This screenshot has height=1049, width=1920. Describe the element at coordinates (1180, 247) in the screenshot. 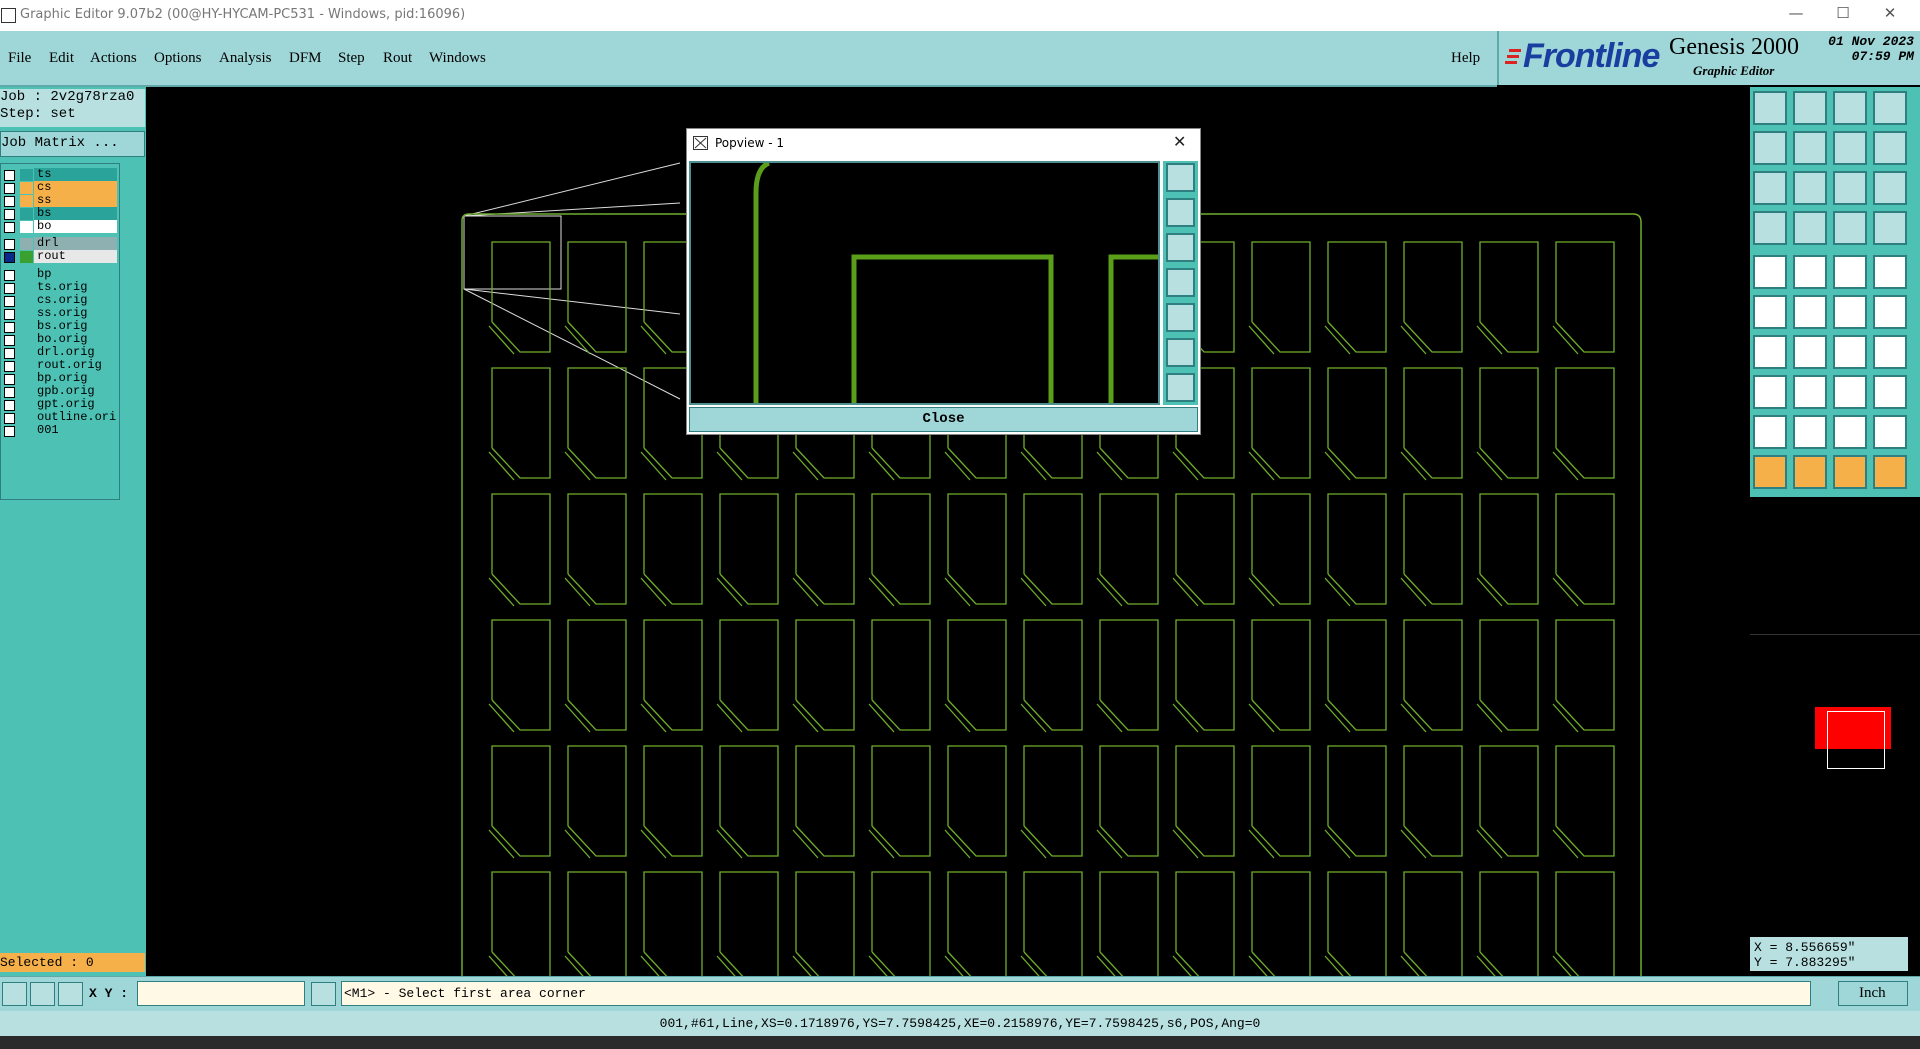

I see `popview-pan-down-icon` at that location.